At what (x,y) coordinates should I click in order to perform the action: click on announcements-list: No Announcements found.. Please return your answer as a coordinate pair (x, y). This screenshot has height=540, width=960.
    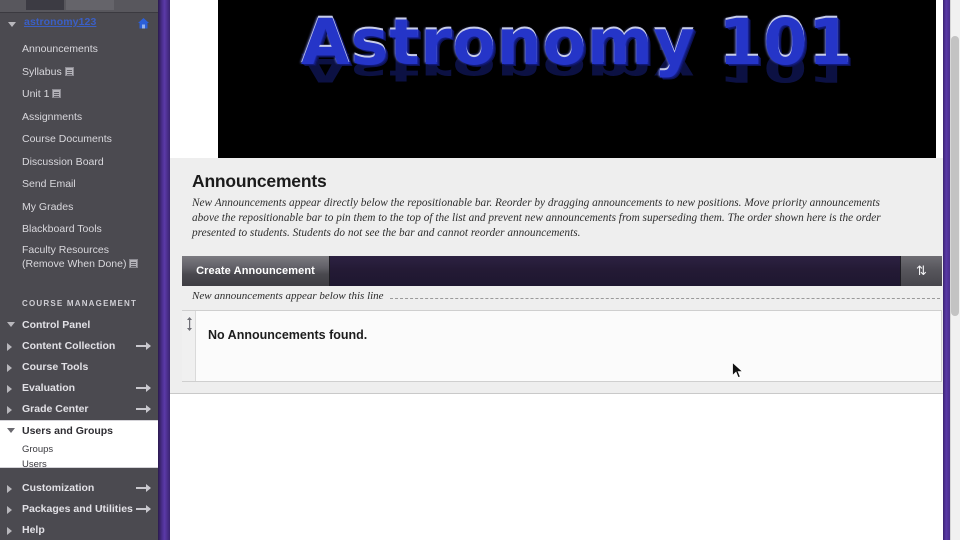
    Looking at the image, I should click on (562, 346).